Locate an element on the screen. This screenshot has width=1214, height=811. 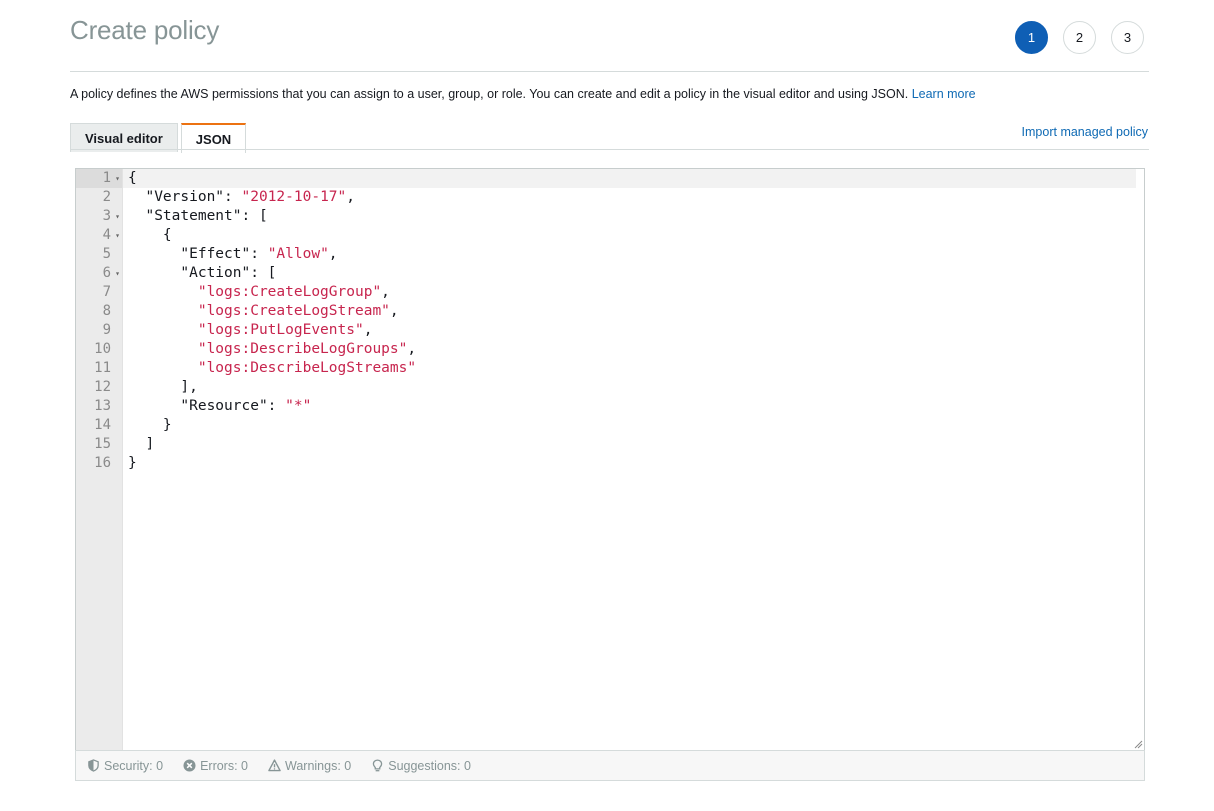
line-number-gutter: 1 ▾ 2 3 ▾ 4 ▾ 5 6 ▾ 7 8 9 10 11 12 13 14 15 16 is located at coordinates (99, 459).